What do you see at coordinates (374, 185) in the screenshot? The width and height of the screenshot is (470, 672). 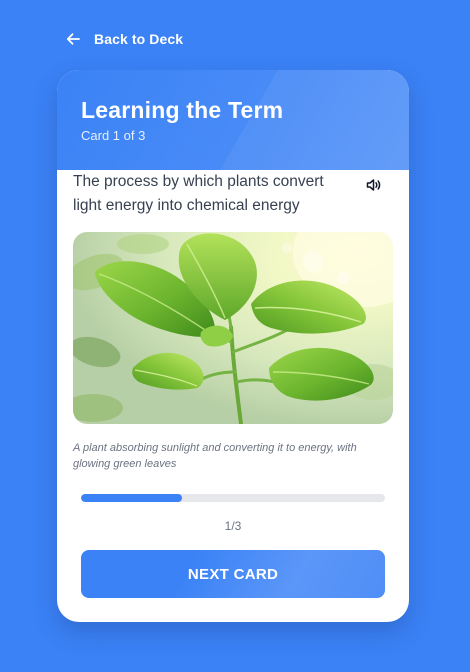 I see `speaker-icon` at bounding box center [374, 185].